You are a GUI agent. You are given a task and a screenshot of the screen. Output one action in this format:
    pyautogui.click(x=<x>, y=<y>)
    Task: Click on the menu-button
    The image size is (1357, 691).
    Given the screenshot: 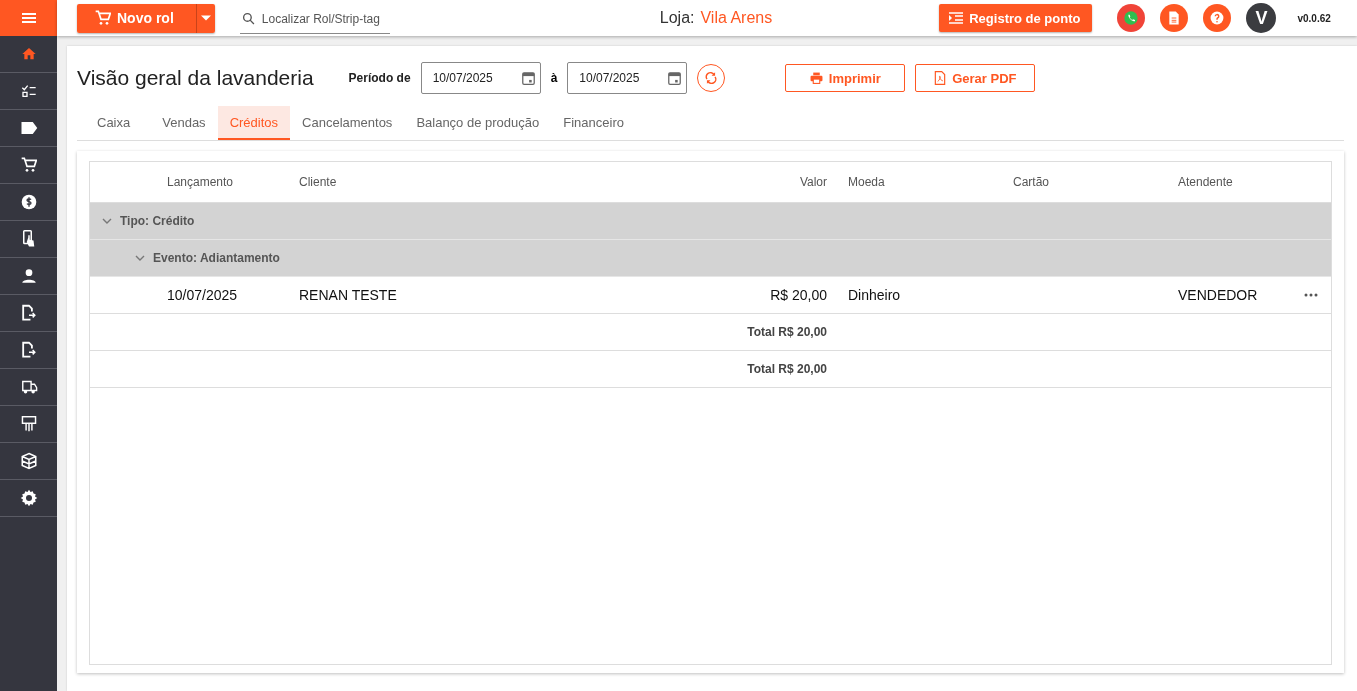 What is the action you would take?
    pyautogui.click(x=28, y=18)
    